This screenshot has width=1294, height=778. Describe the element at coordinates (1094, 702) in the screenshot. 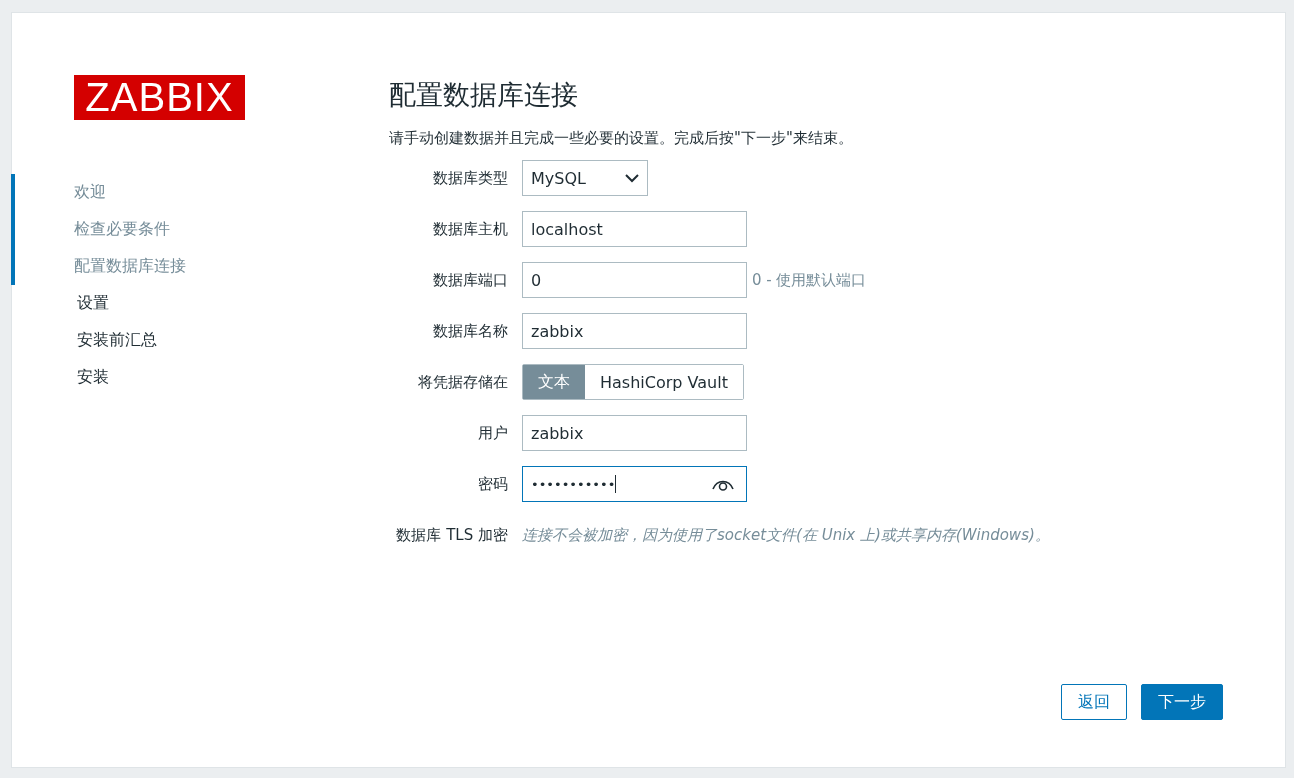

I see `back-button: 返回` at that location.